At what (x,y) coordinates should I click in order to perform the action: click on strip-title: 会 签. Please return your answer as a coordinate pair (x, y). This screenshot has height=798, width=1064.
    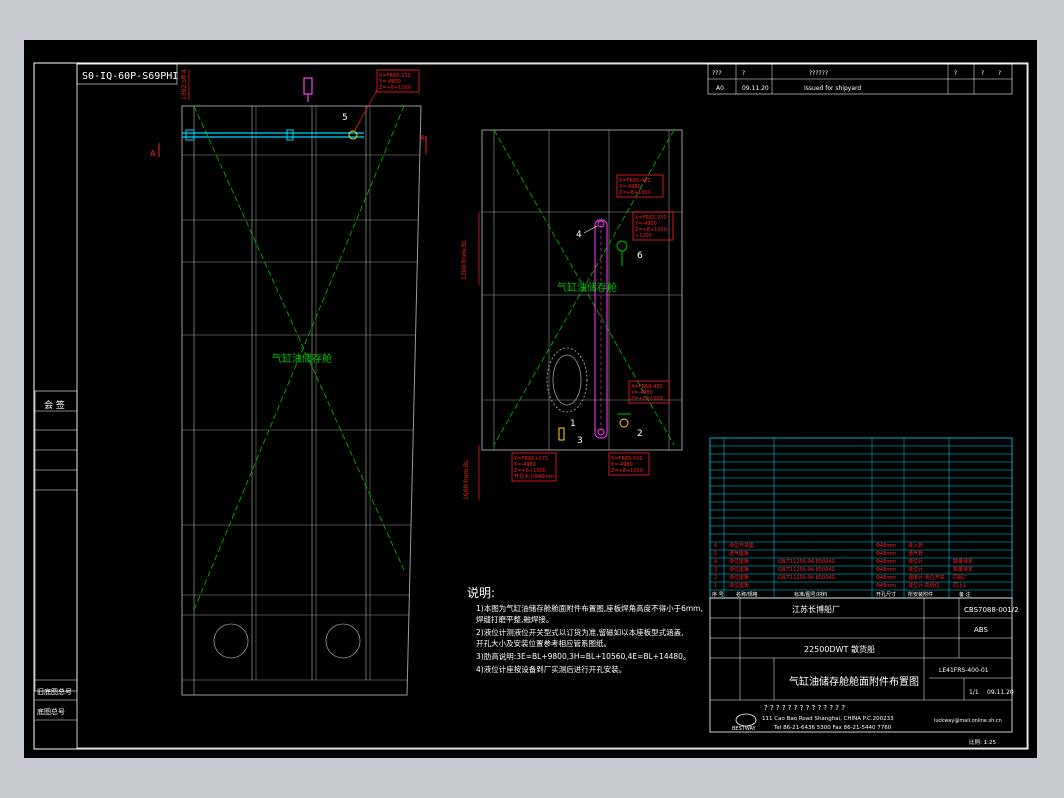
    Looking at the image, I should click on (54, 405).